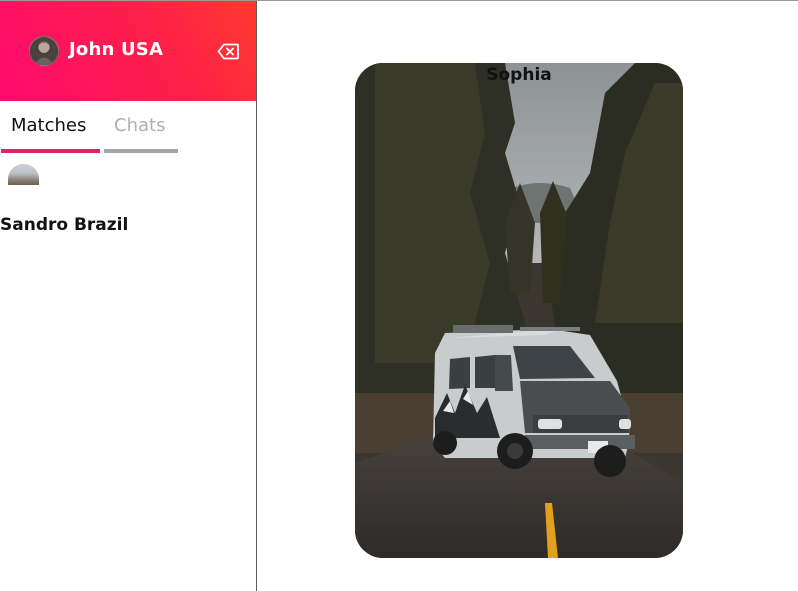  What do you see at coordinates (64, 225) in the screenshot?
I see `match-name: Sandro Brazil` at bounding box center [64, 225].